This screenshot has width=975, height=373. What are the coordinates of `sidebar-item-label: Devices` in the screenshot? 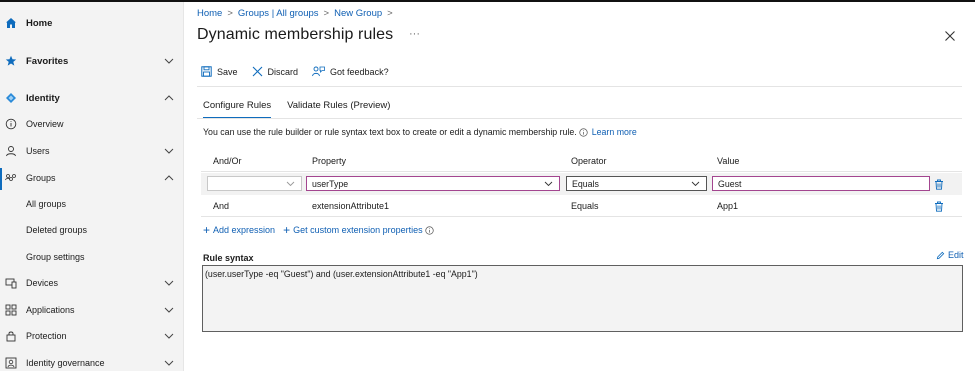 It's located at (42, 283).